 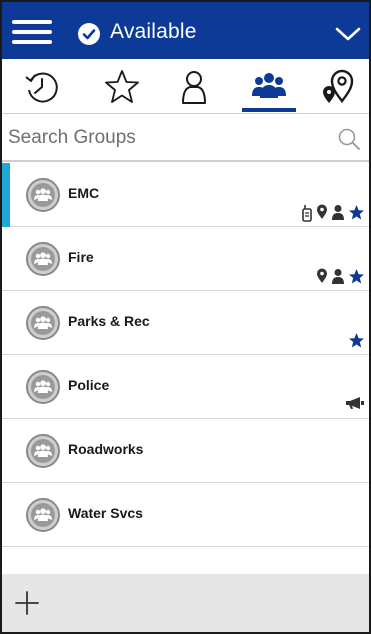 I want to click on group-name: Police, so click(x=89, y=385).